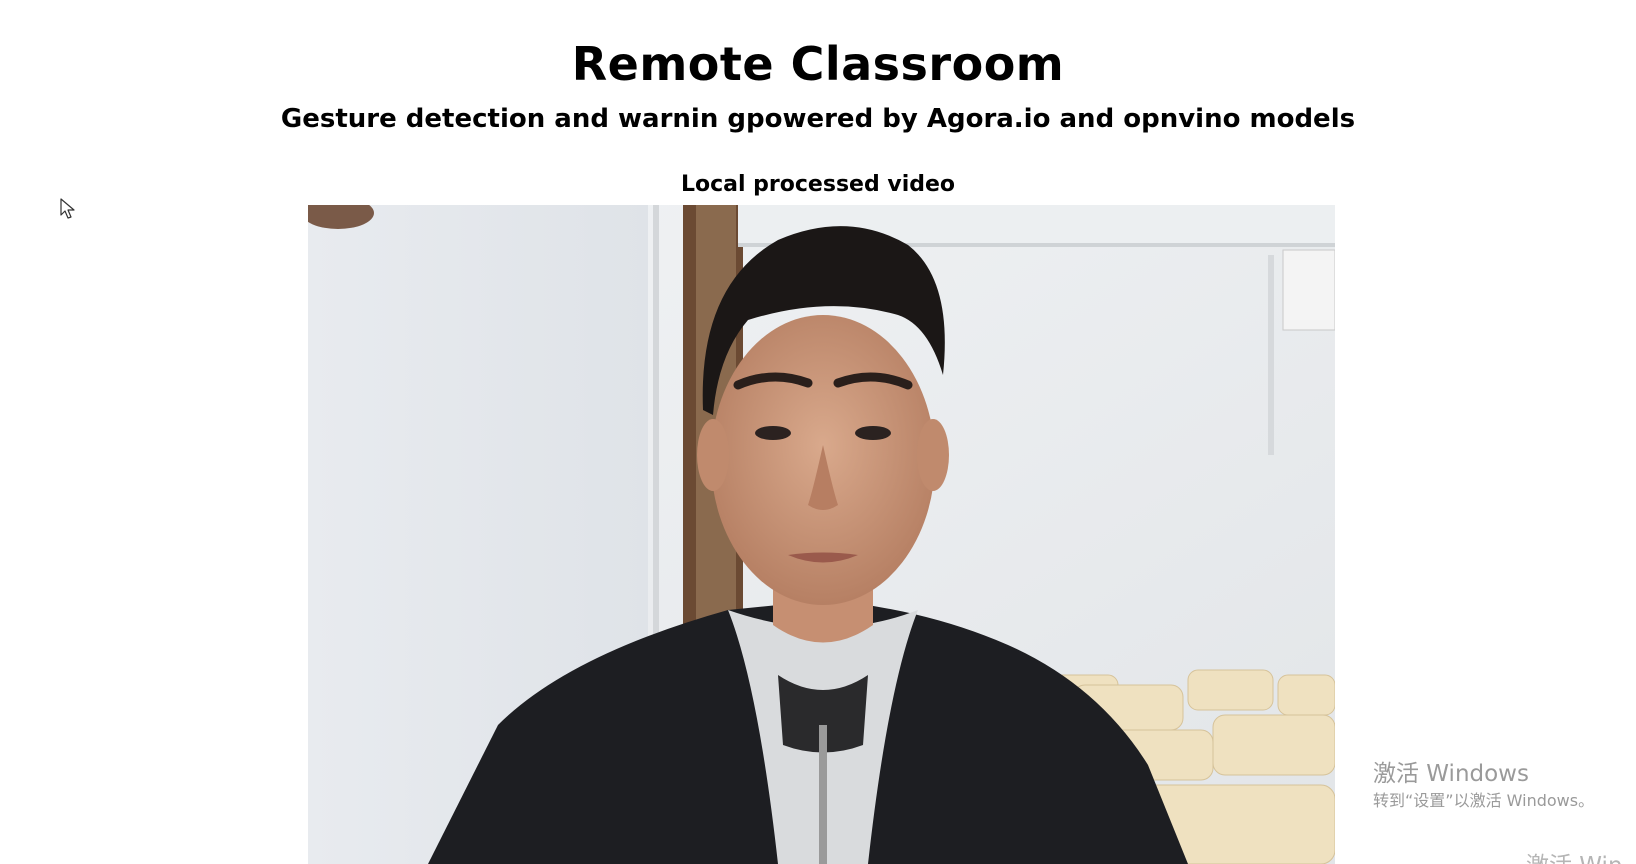 Image resolution: width=1636 pixels, height=864 pixels. I want to click on mouse-pointer-icon, so click(67, 208).